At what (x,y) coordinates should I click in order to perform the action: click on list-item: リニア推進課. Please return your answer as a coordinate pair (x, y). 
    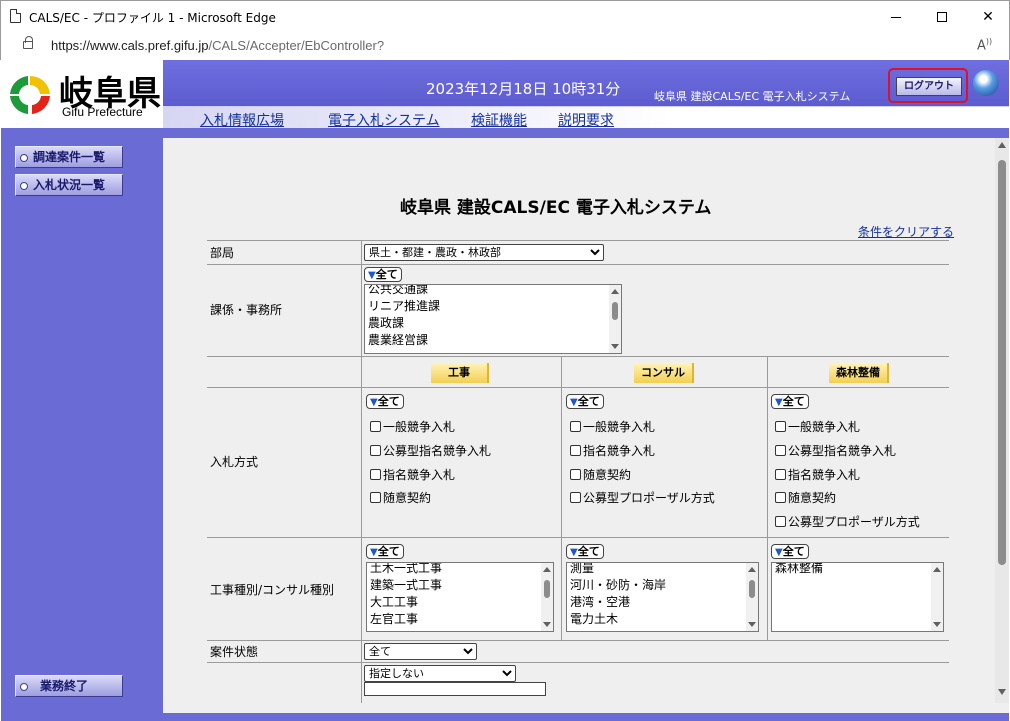
    Looking at the image, I should click on (493, 306).